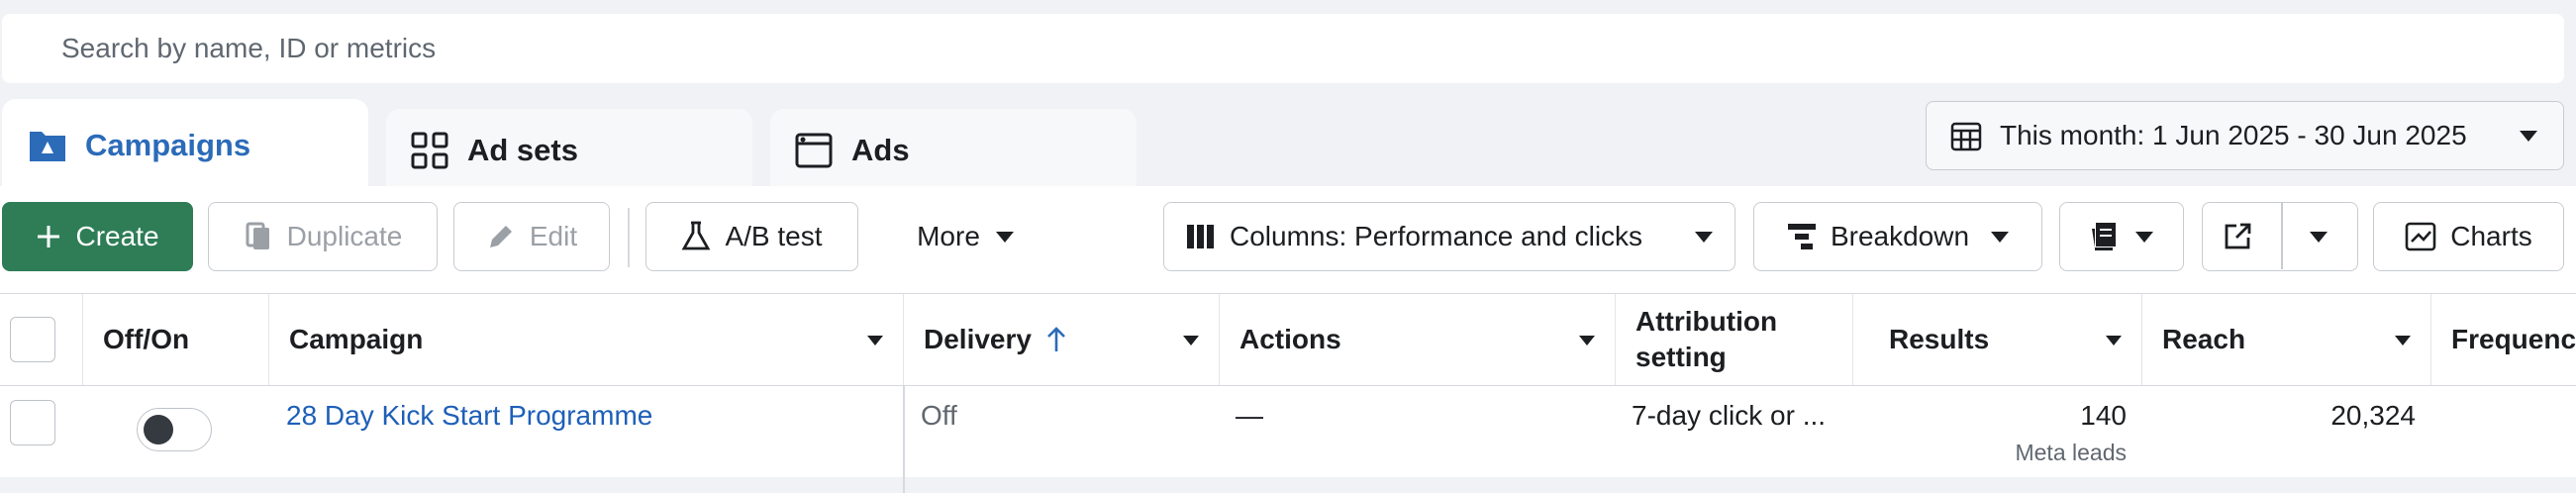 This screenshot has width=2576, height=493. I want to click on button-divider, so click(2282, 236).